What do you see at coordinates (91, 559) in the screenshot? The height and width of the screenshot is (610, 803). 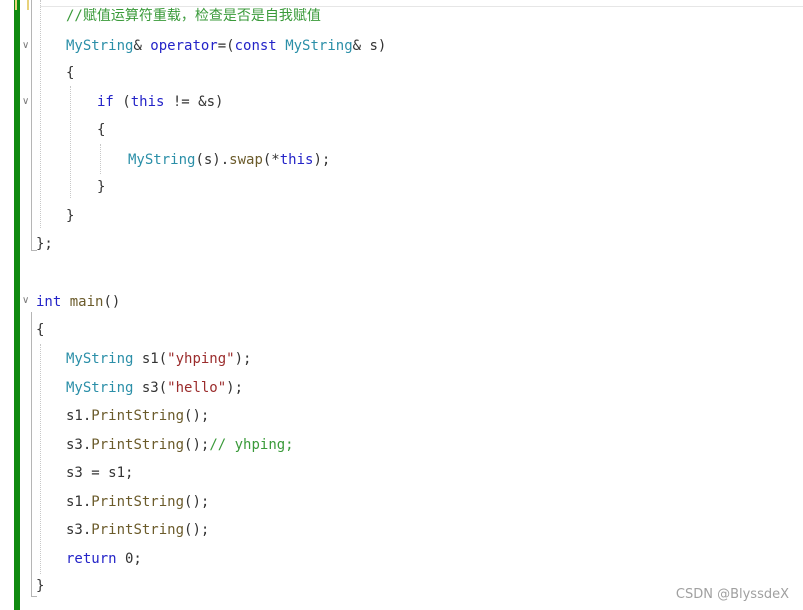 I see `code-token: return` at bounding box center [91, 559].